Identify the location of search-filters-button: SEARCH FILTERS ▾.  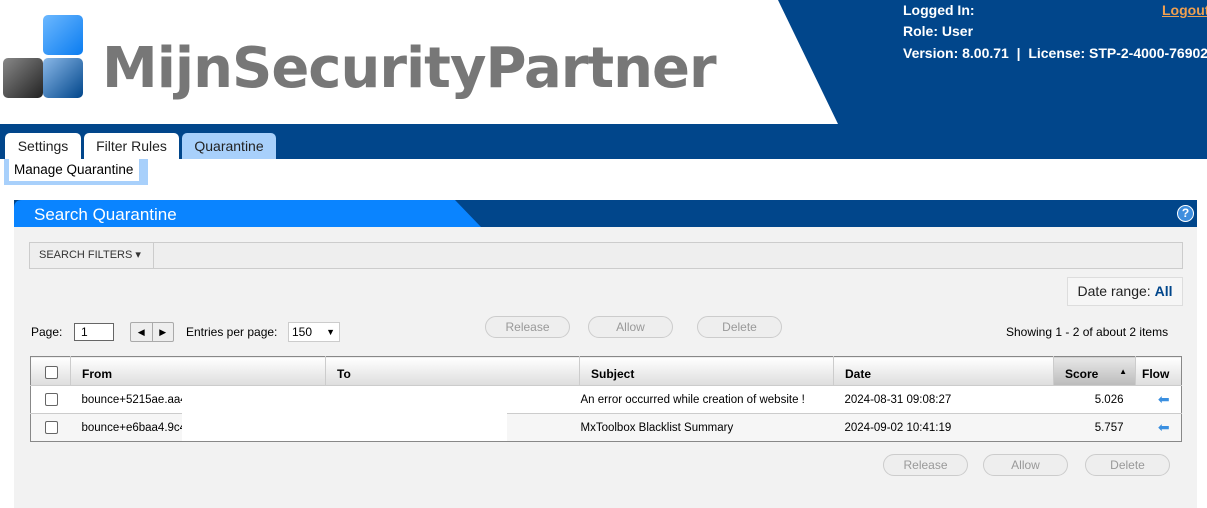
(92, 255).